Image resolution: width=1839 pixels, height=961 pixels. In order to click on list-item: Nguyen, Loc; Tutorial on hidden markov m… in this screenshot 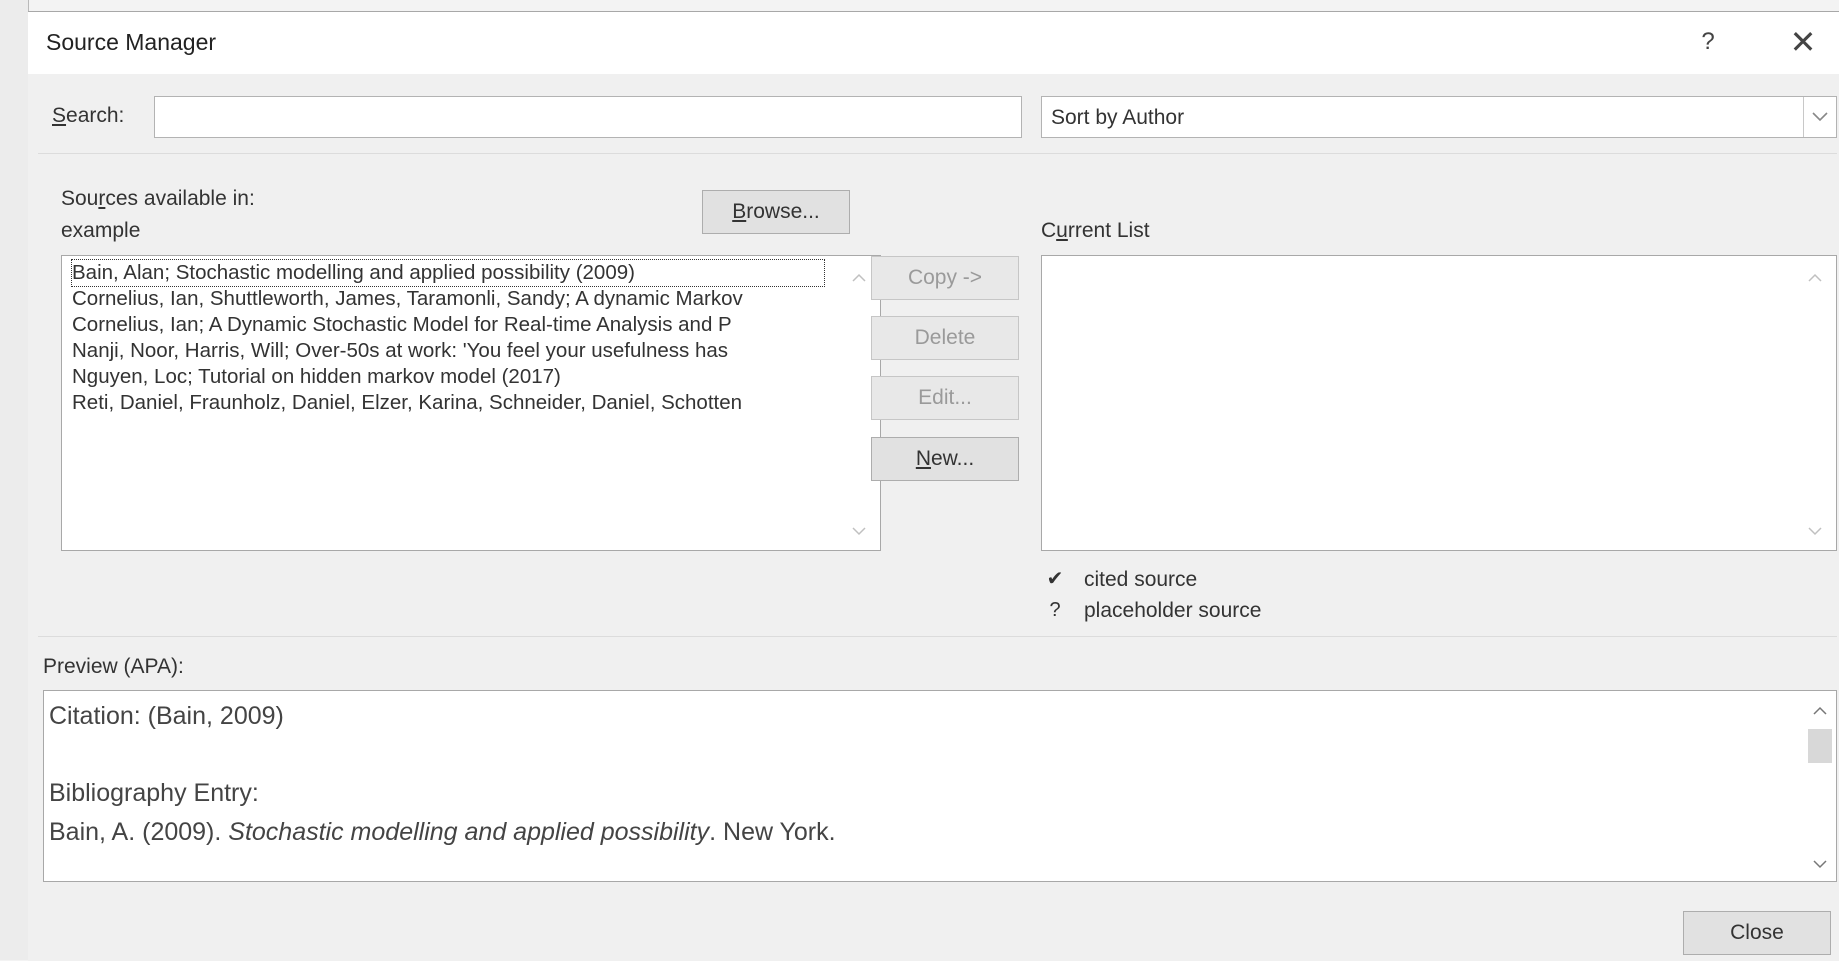, I will do `click(449, 377)`.